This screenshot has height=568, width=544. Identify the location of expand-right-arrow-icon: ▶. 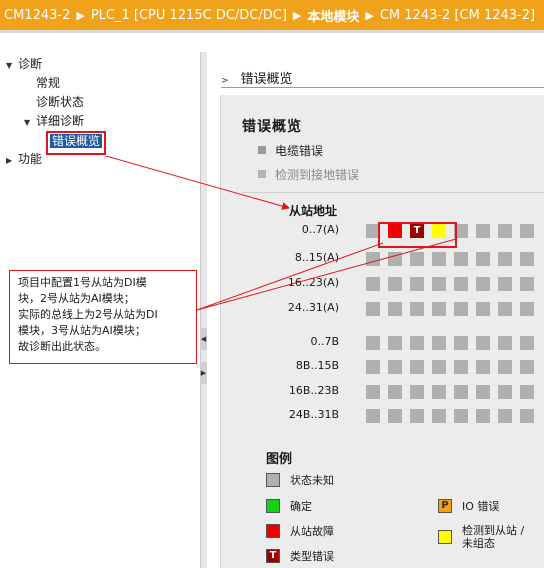
(203, 373).